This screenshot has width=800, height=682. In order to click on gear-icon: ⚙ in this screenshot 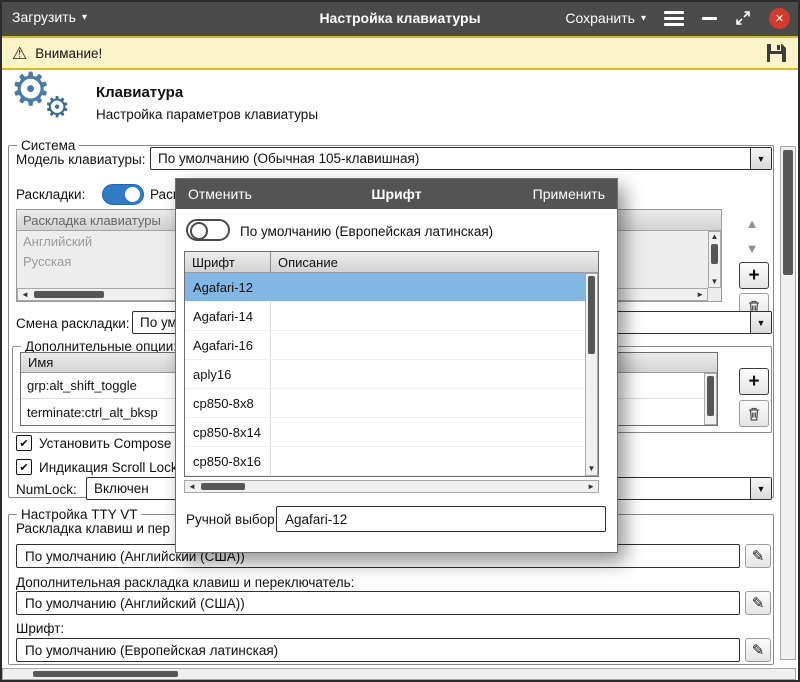, I will do `click(57, 108)`.